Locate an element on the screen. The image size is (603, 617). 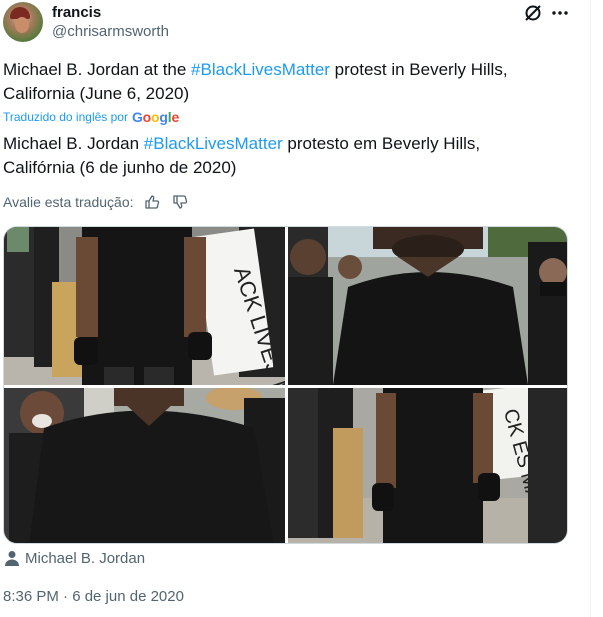
tagged-person: Michael B. Jordan is located at coordinates (74, 558).